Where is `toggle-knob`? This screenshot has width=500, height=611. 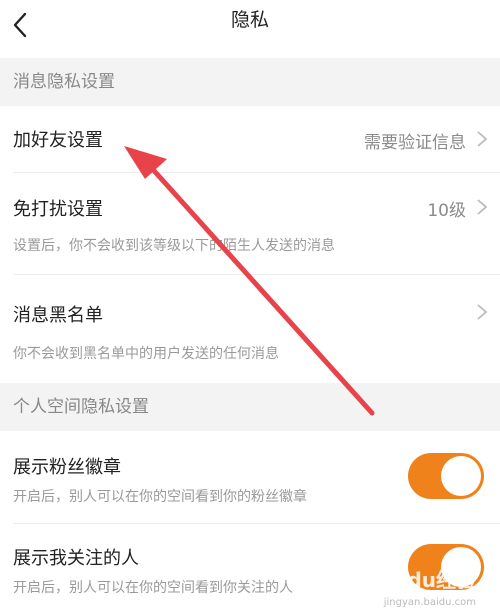
toggle-knob is located at coordinates (461, 476).